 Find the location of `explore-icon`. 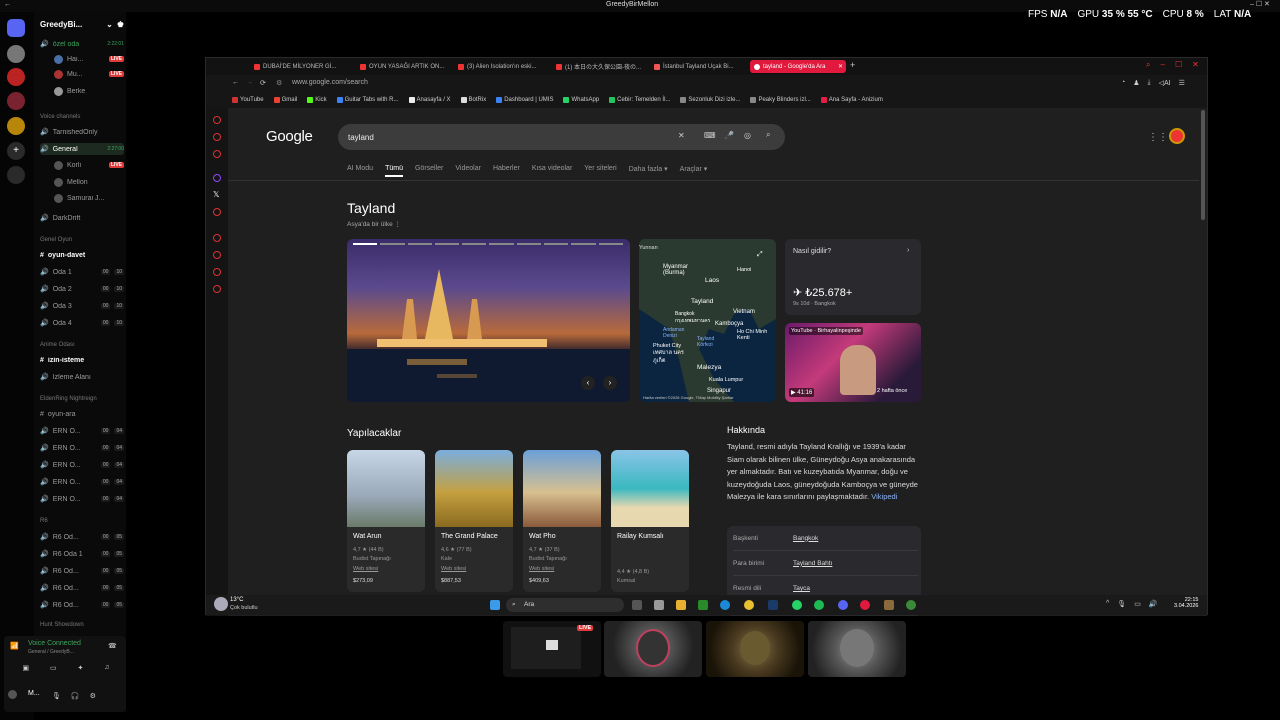

explore-icon is located at coordinates (16, 175).